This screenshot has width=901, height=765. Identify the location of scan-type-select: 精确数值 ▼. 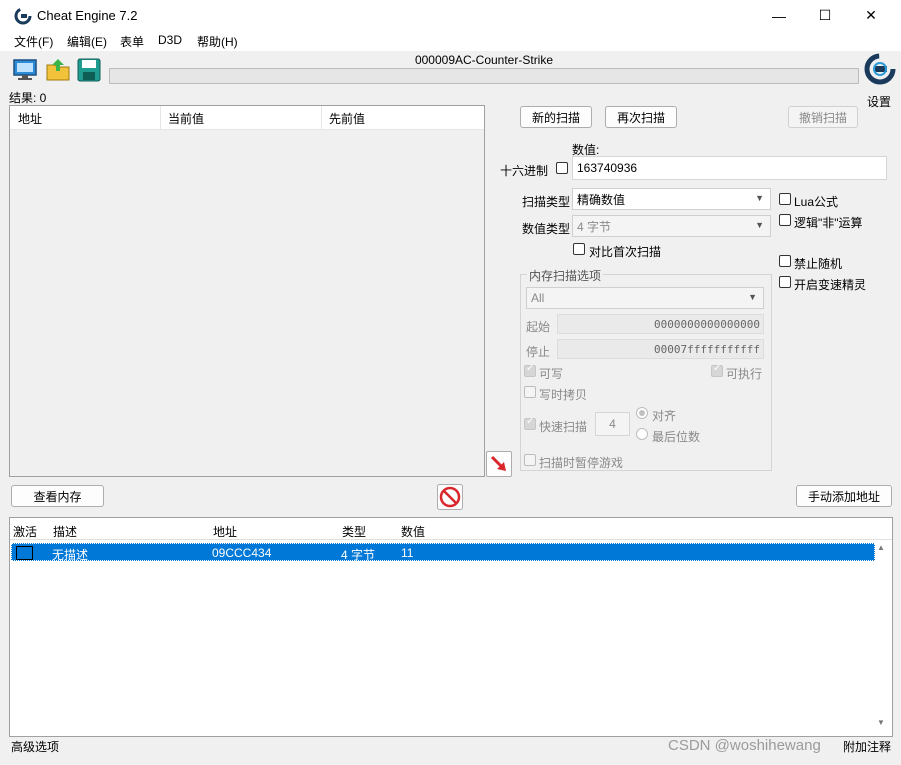
(671, 199).